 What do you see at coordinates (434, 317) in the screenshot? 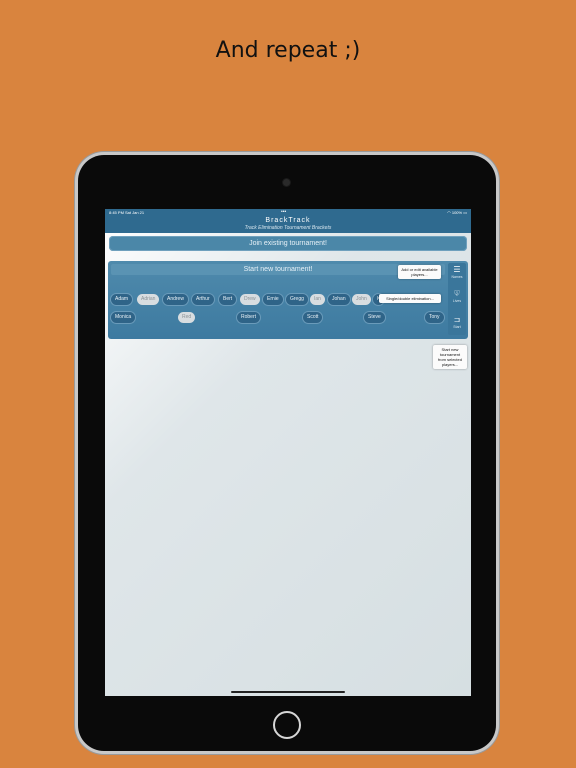
I see `player-chip: Tony` at bounding box center [434, 317].